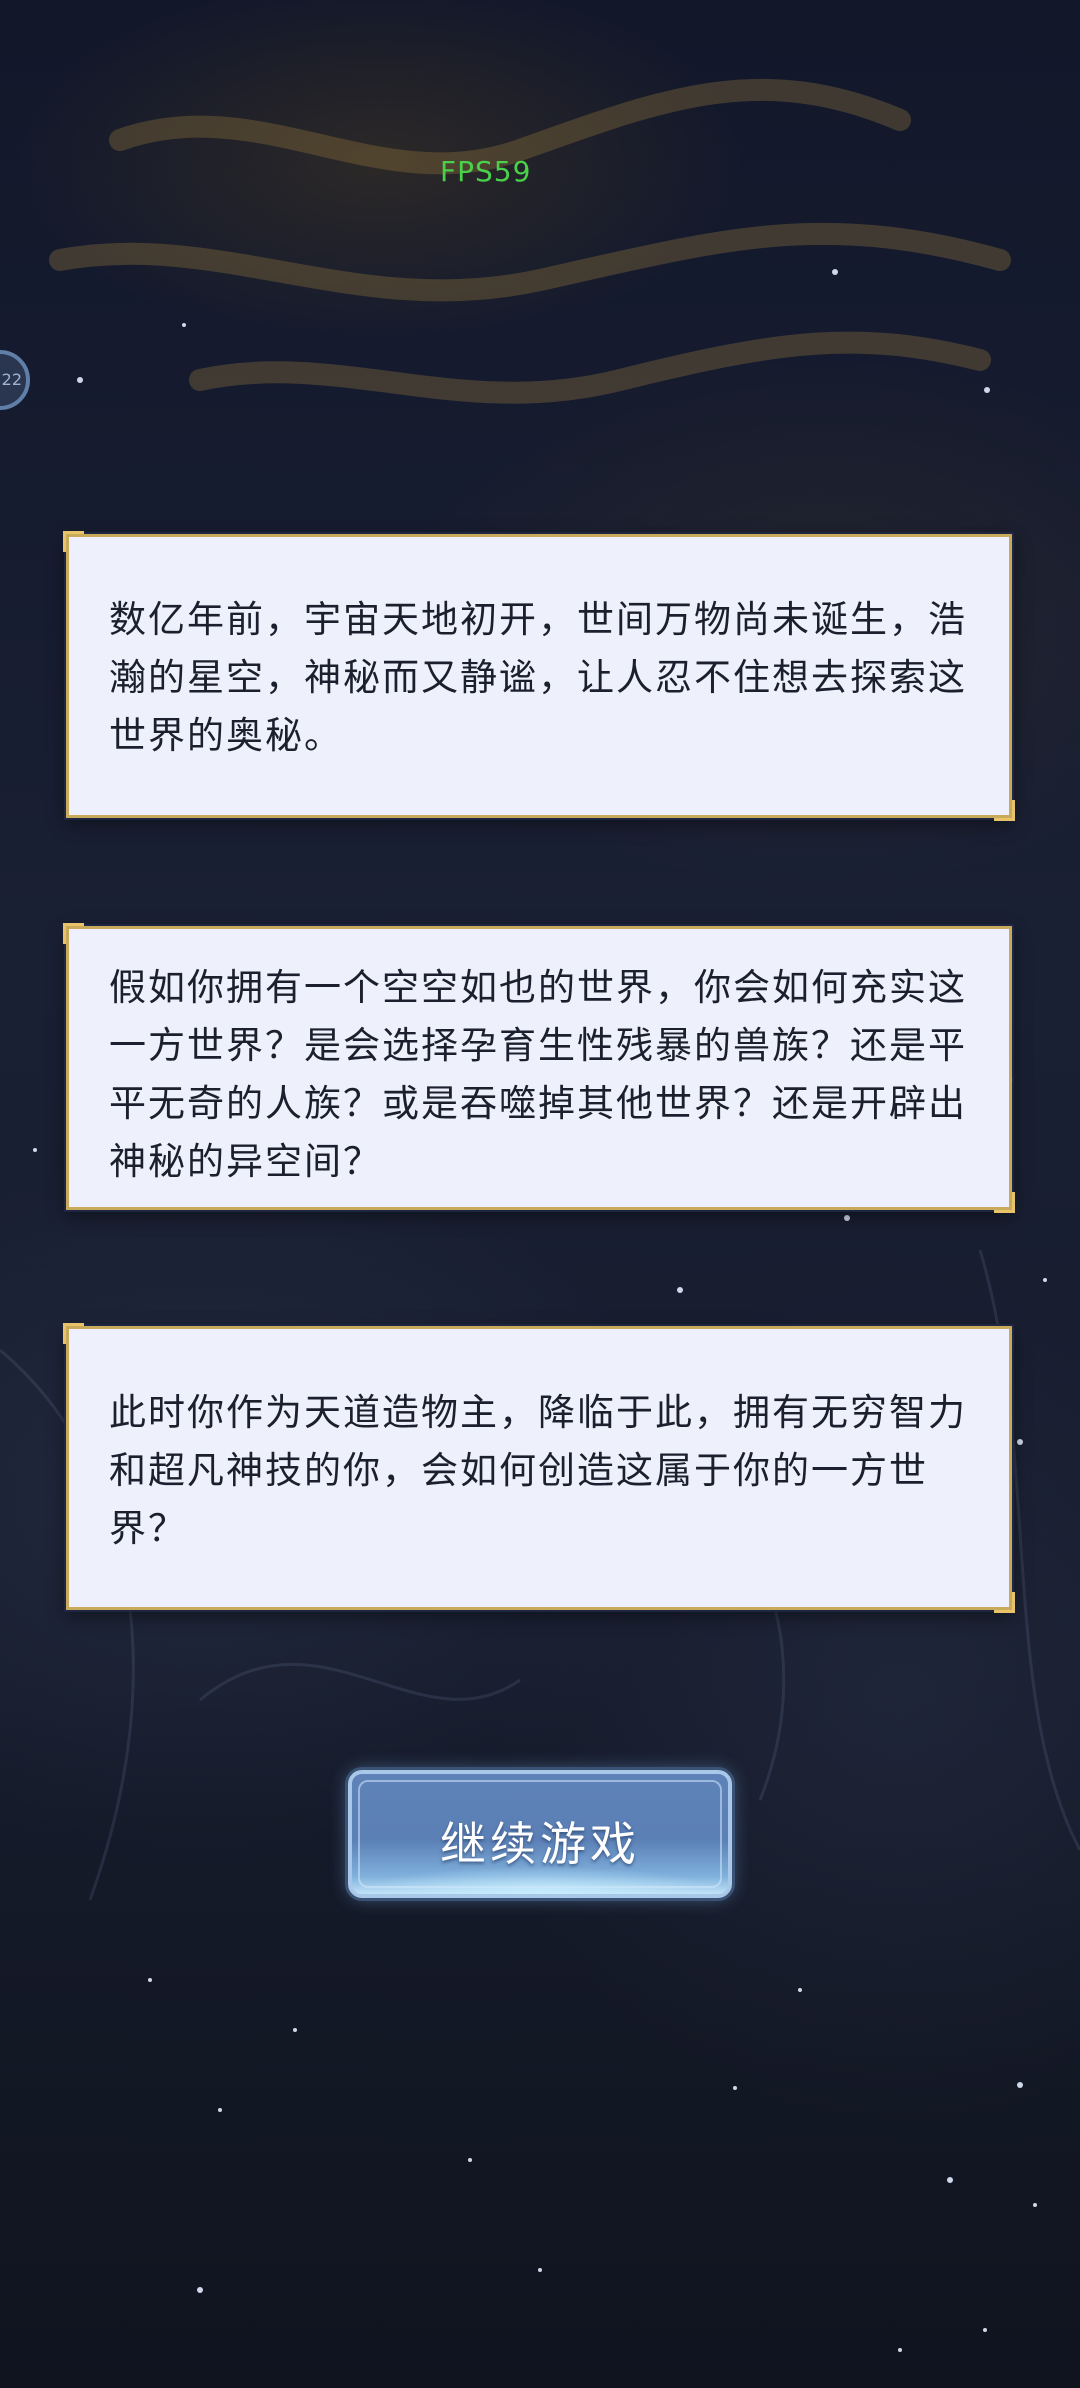 Image resolution: width=1080 pixels, height=2388 pixels. Describe the element at coordinates (540, 1844) in the screenshot. I see `continue-game-label: 继续游戏` at that location.